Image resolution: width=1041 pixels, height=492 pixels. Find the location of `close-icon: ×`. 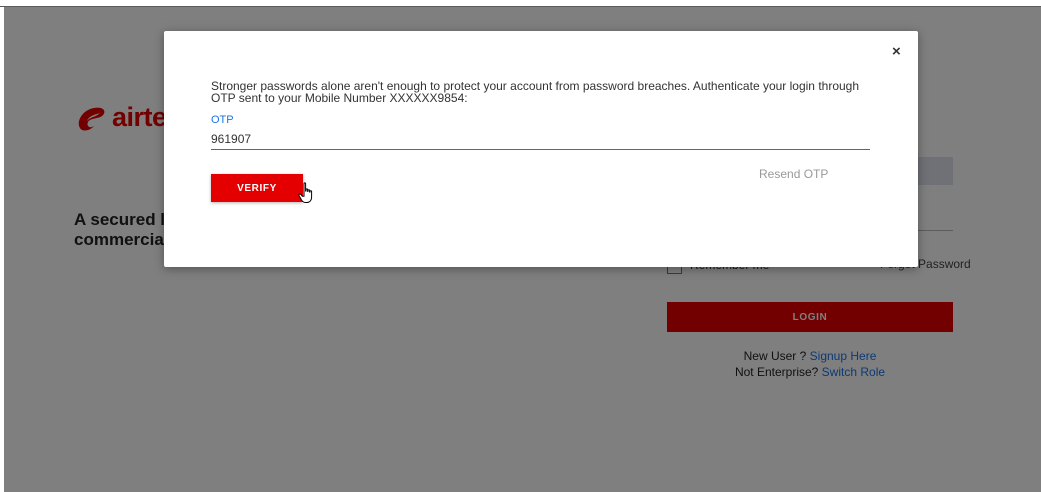

close-icon: × is located at coordinates (896, 51).